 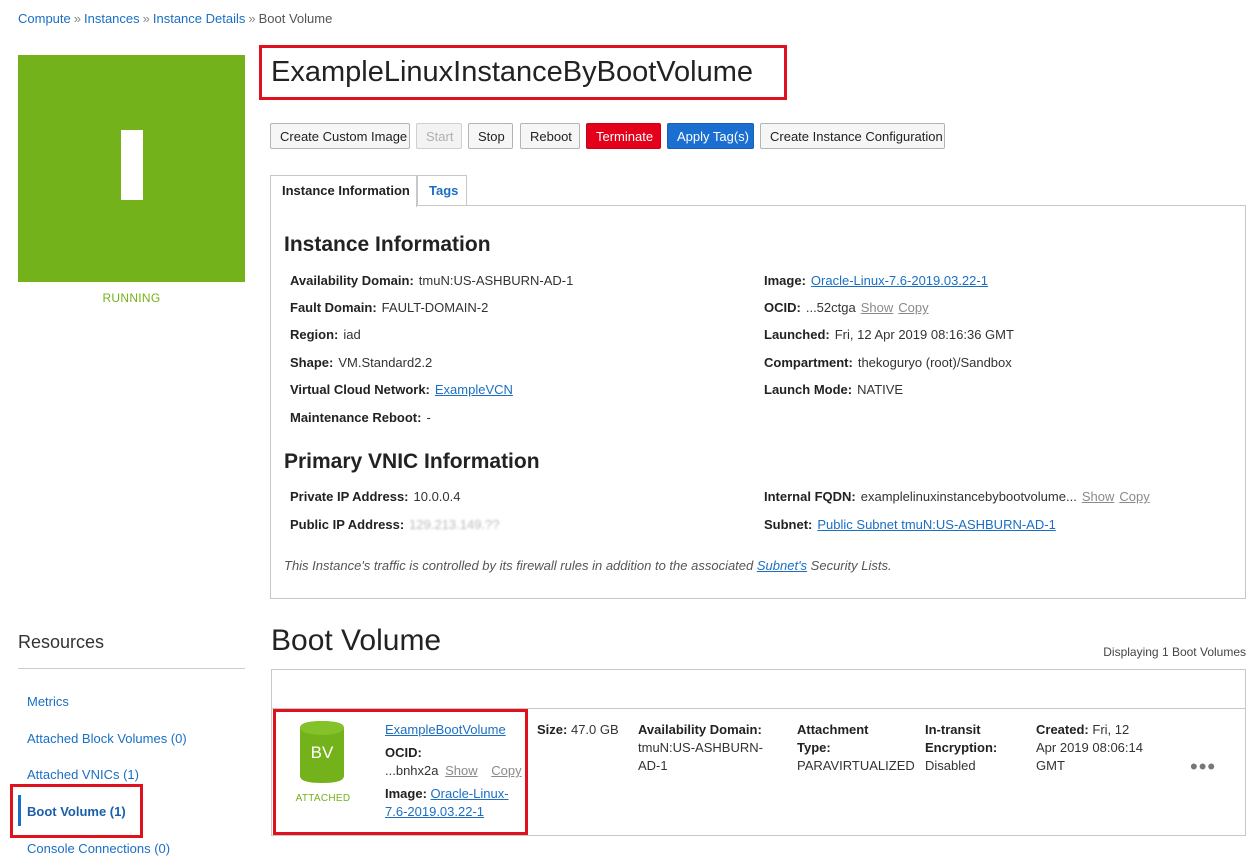 I want to click on field-label: Maintenance Reboot:, so click(x=356, y=417).